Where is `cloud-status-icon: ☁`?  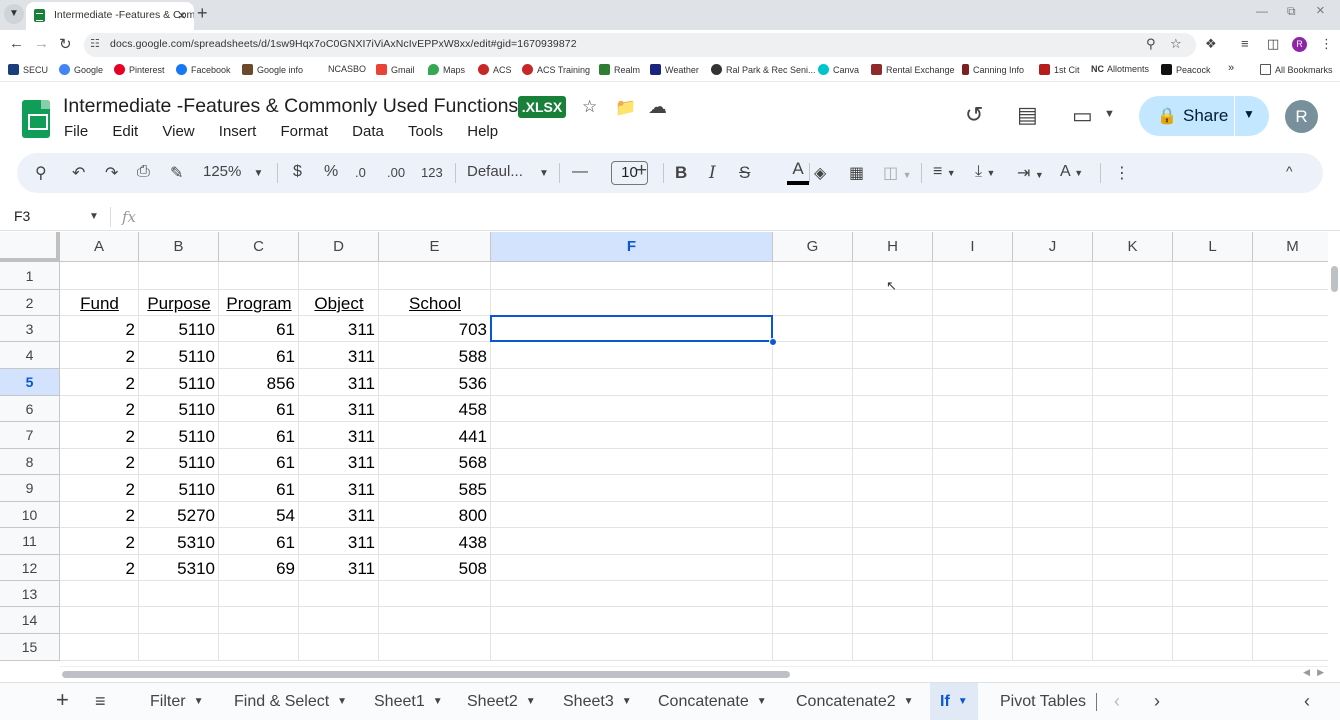
cloud-status-icon: ☁ is located at coordinates (657, 107).